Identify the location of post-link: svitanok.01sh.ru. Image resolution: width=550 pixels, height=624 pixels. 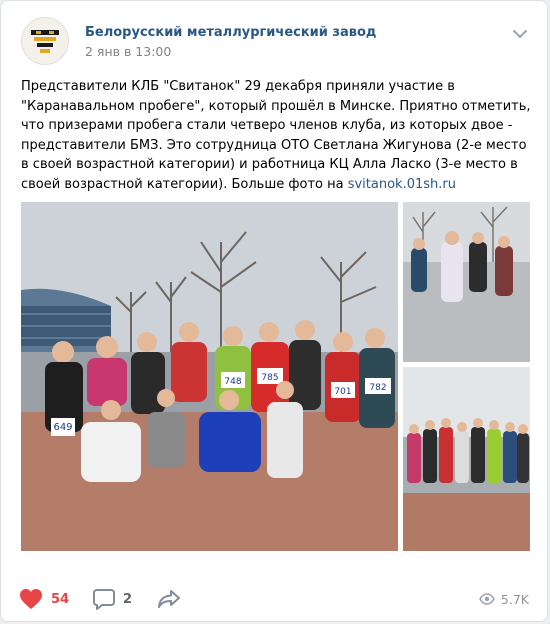
(402, 184).